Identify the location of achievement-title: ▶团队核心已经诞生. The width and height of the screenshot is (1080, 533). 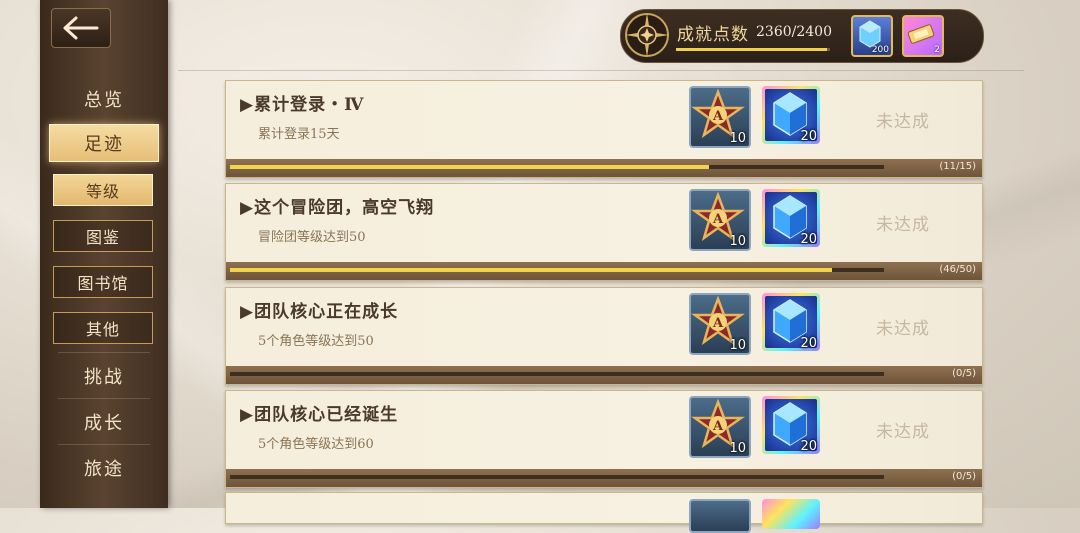
(319, 415).